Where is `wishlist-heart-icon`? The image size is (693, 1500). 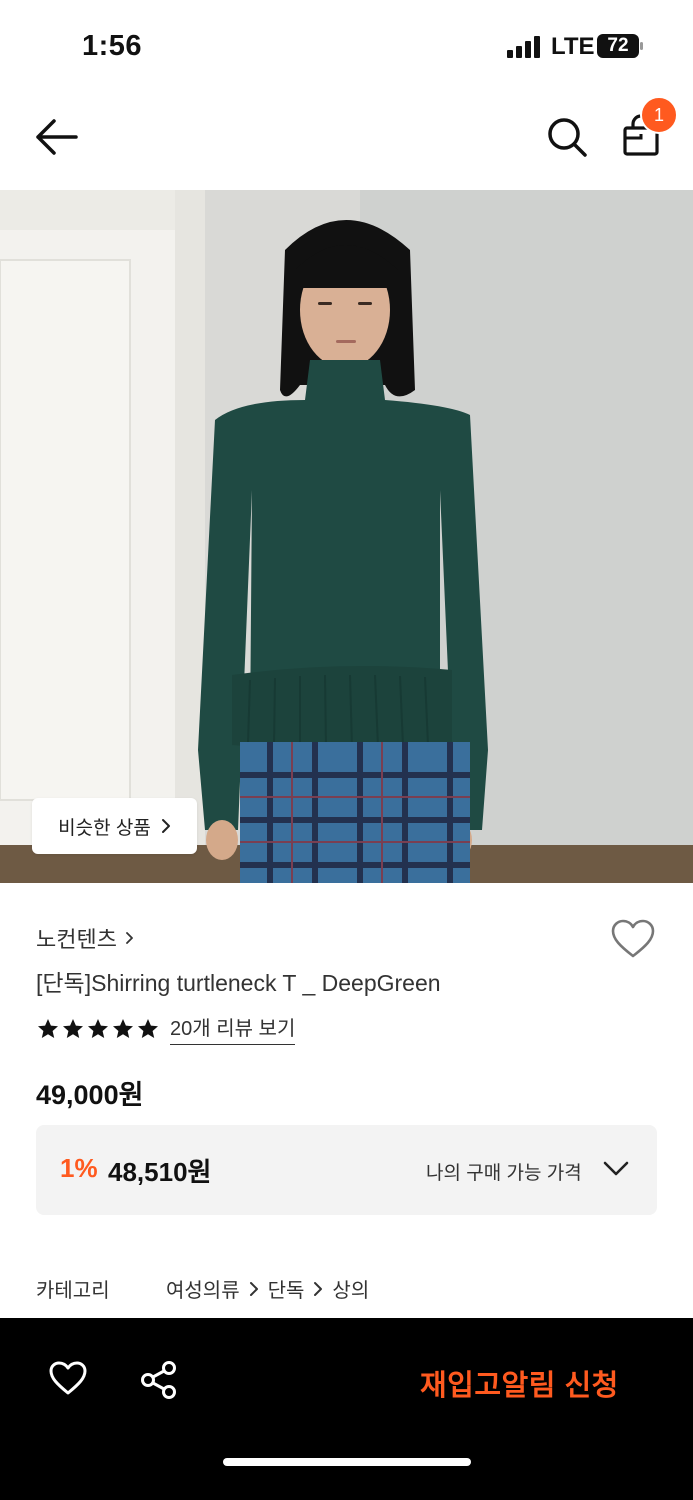
wishlist-heart-icon is located at coordinates (633, 939).